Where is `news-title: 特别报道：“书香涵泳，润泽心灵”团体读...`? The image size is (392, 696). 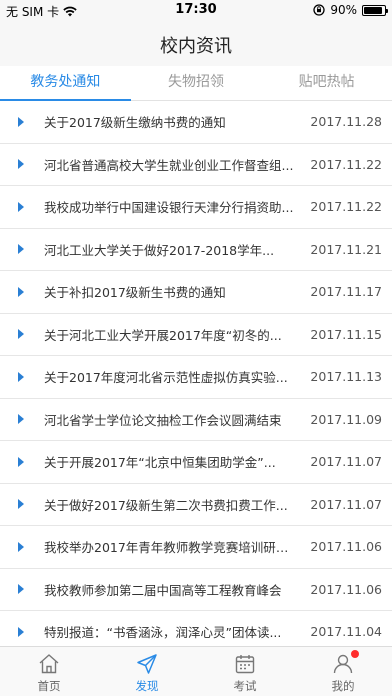 news-title: 特别报道：“书香涵泳，润泽心灵”团体读... is located at coordinates (163, 633).